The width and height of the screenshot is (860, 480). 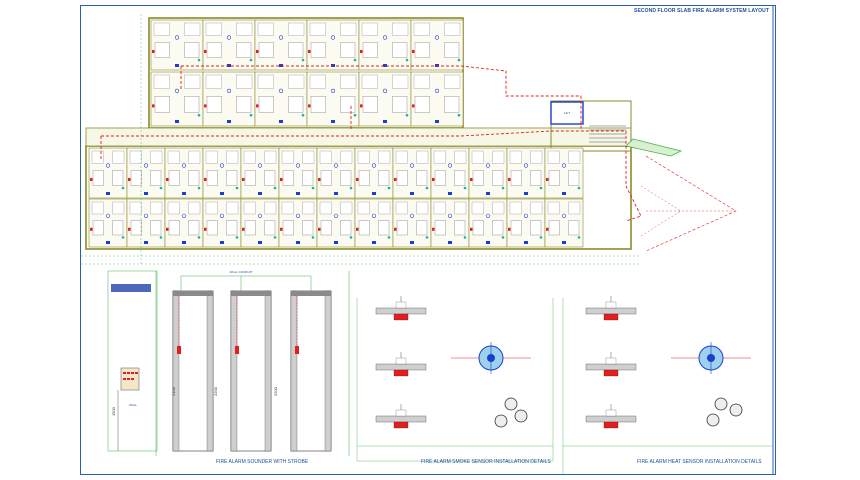 What do you see at coordinates (691, 203) in the screenshot?
I see `canopy-outline` at bounding box center [691, 203].